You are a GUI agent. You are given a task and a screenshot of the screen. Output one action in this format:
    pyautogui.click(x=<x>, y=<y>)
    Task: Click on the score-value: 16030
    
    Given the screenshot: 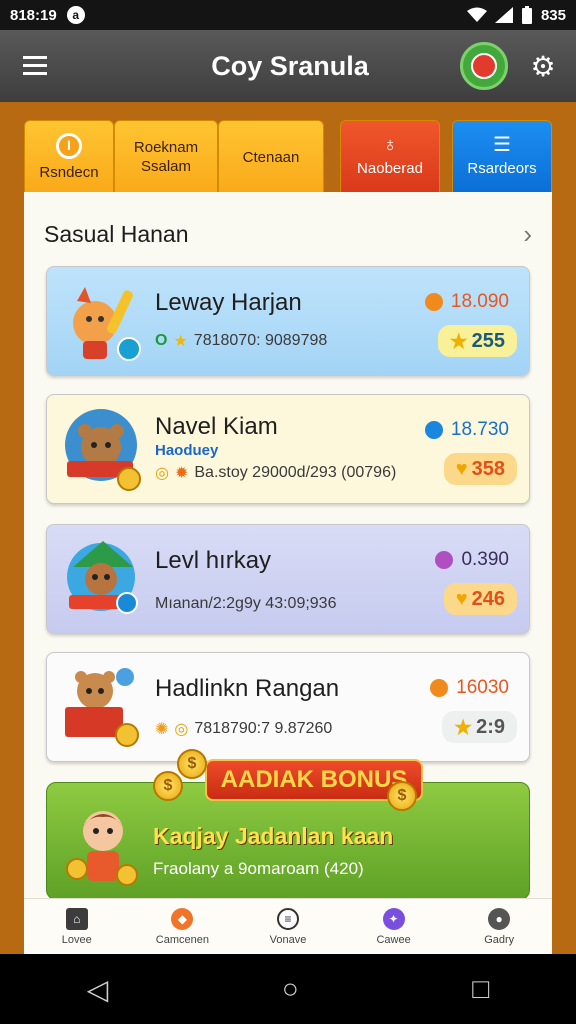 What is the action you would take?
    pyautogui.click(x=482, y=687)
    